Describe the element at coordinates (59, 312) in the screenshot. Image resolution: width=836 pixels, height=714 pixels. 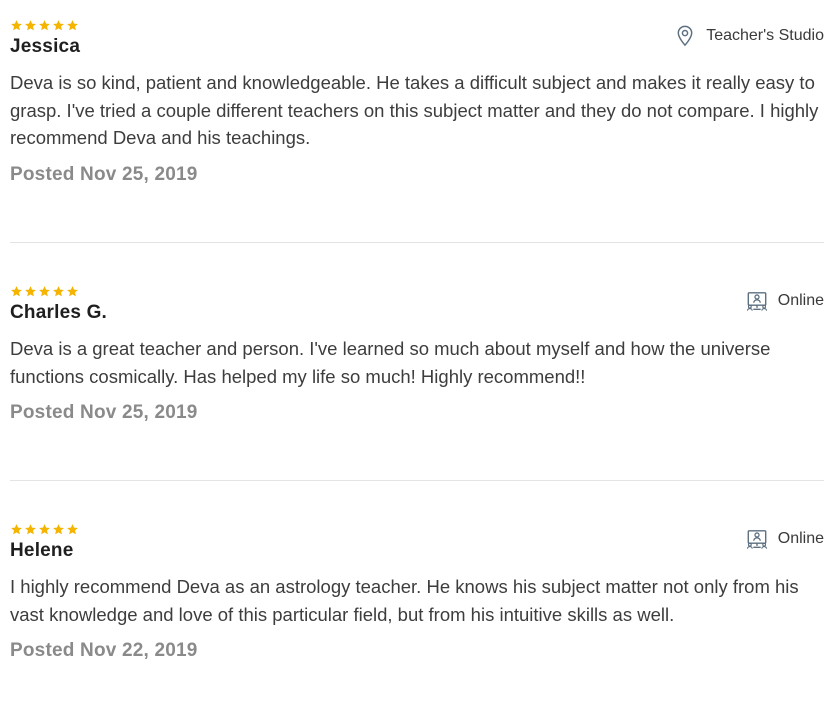
I see `reviewer-name: Charles G.` at that location.